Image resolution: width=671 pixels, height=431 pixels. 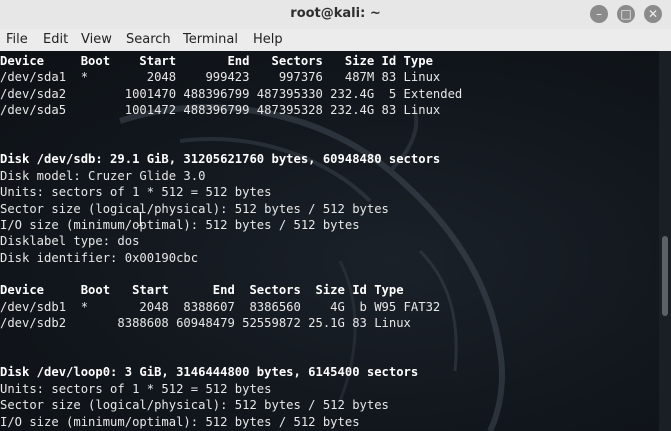 What do you see at coordinates (268, 39) in the screenshot?
I see `menu-help: Help` at bounding box center [268, 39].